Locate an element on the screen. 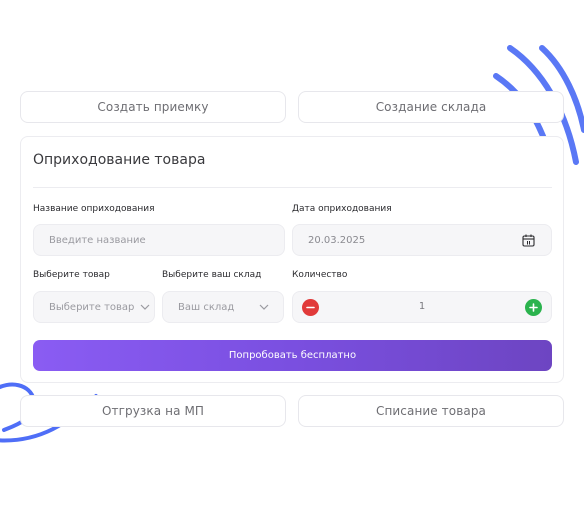 The width and height of the screenshot is (584, 520). marketplace-shipment-button: Отгрузка на МП is located at coordinates (153, 411).